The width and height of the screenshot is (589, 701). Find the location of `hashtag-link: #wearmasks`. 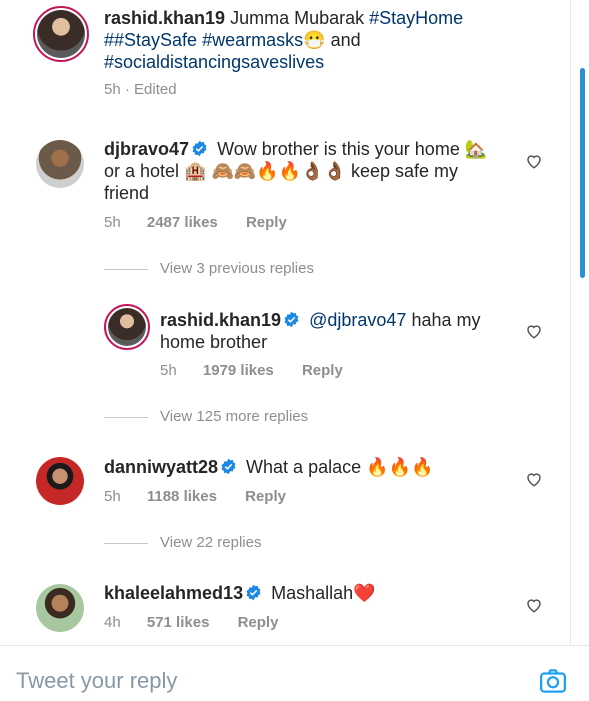

hashtag-link: #wearmasks is located at coordinates (252, 40).